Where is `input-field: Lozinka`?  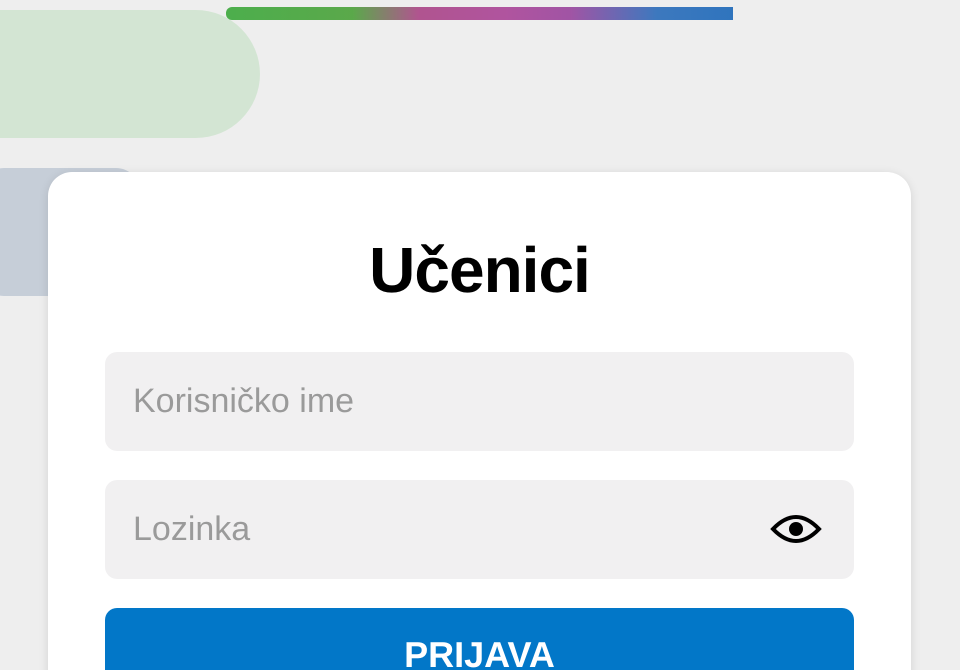 input-field: Lozinka is located at coordinates (479, 529).